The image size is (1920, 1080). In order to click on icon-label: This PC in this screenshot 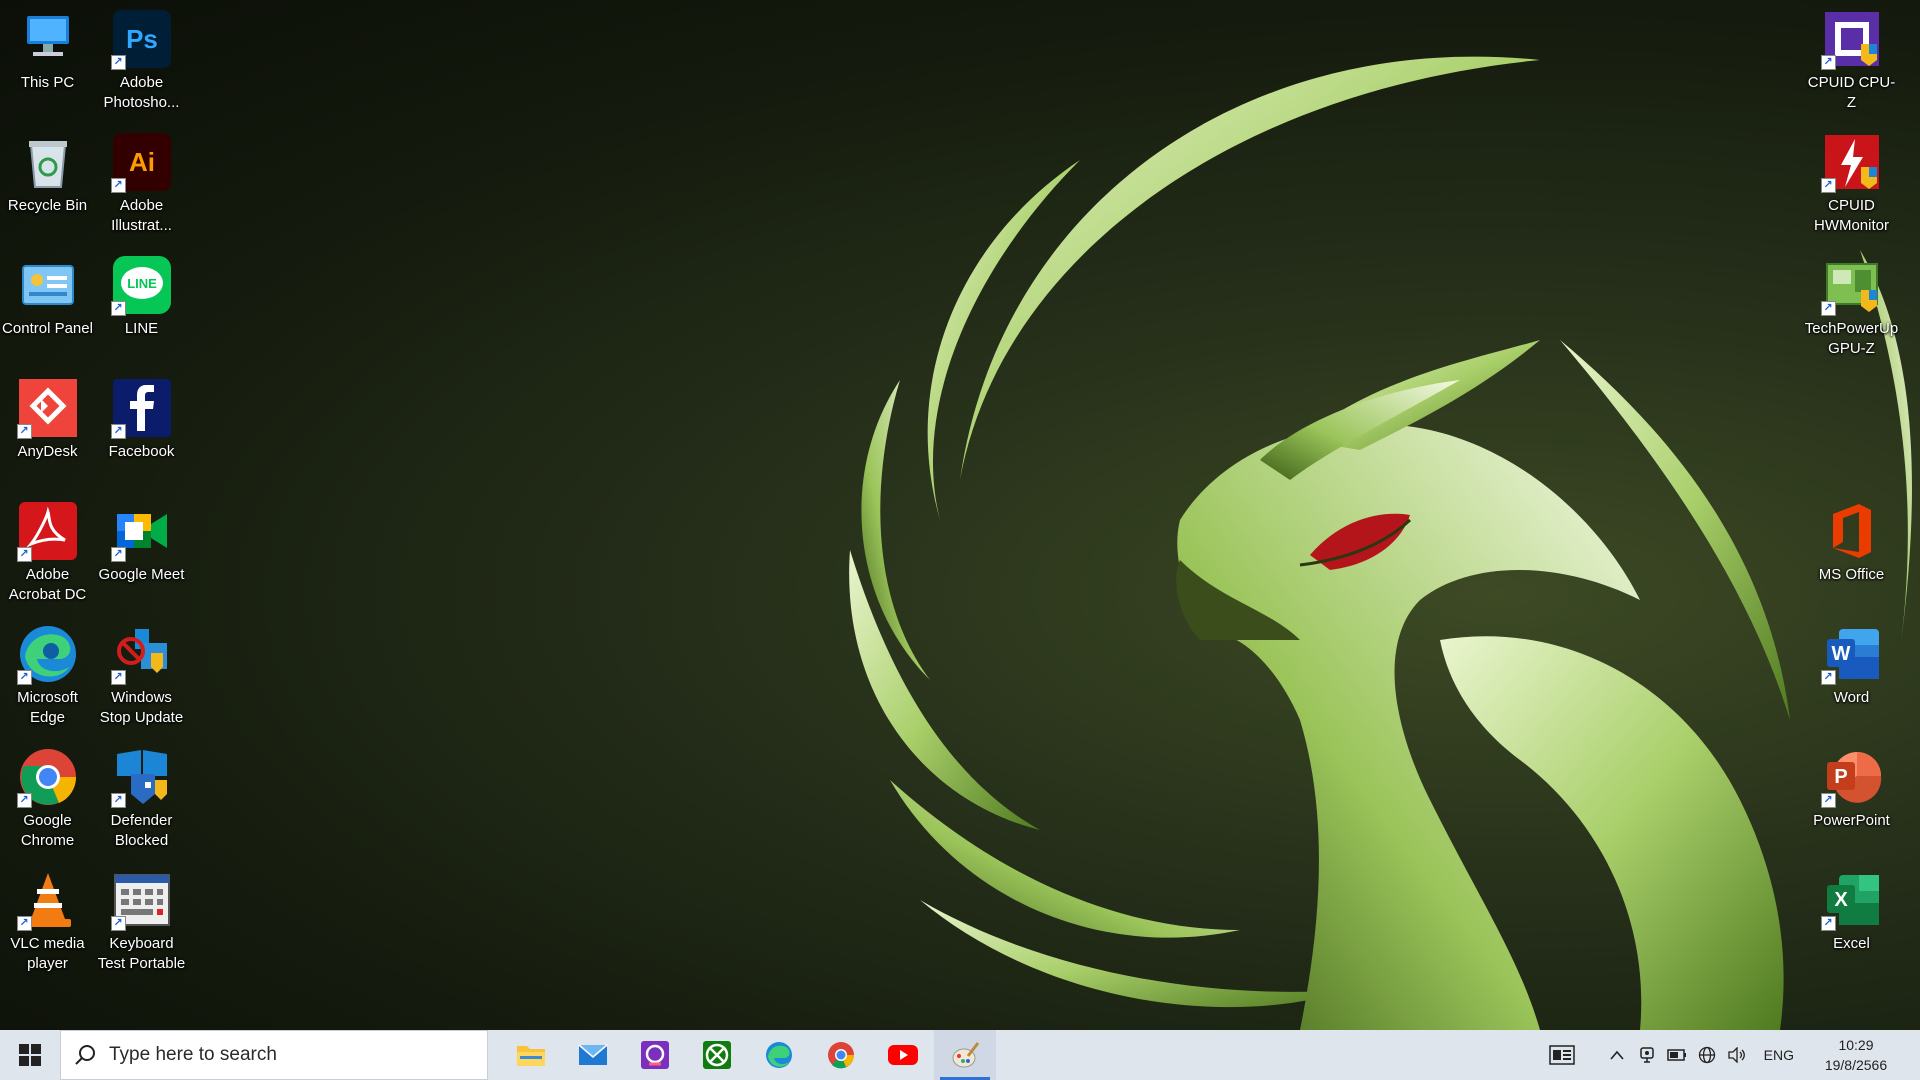, I will do `click(47, 82)`.